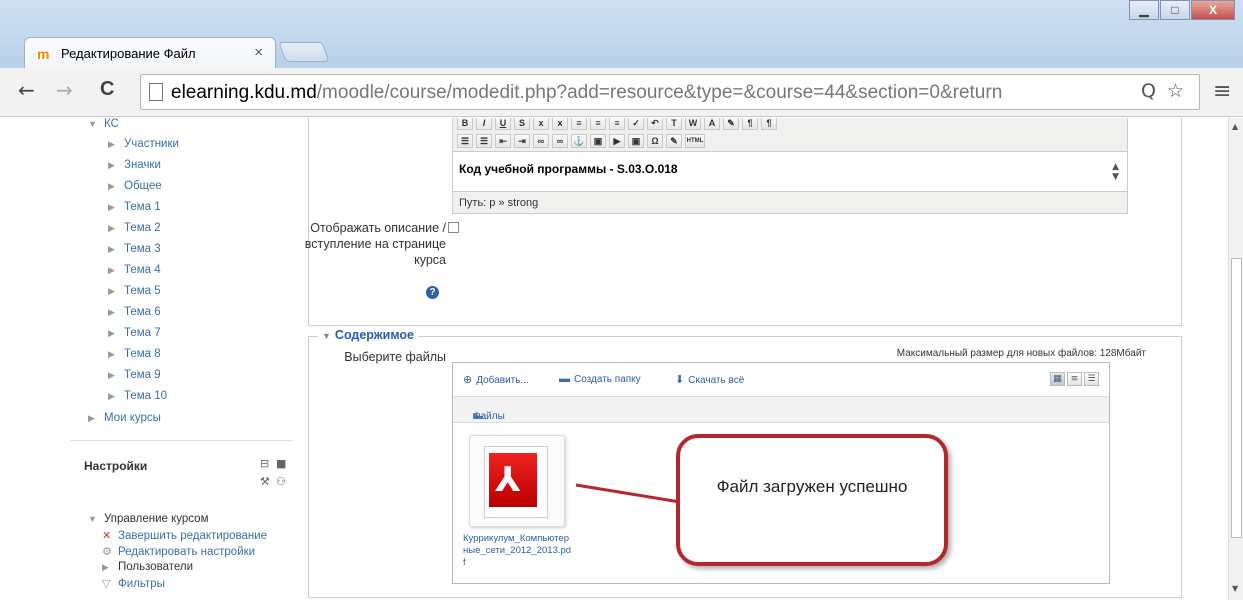 The height and width of the screenshot is (600, 1243). I want to click on bookmark-star-icon: ☆, so click(1175, 91).